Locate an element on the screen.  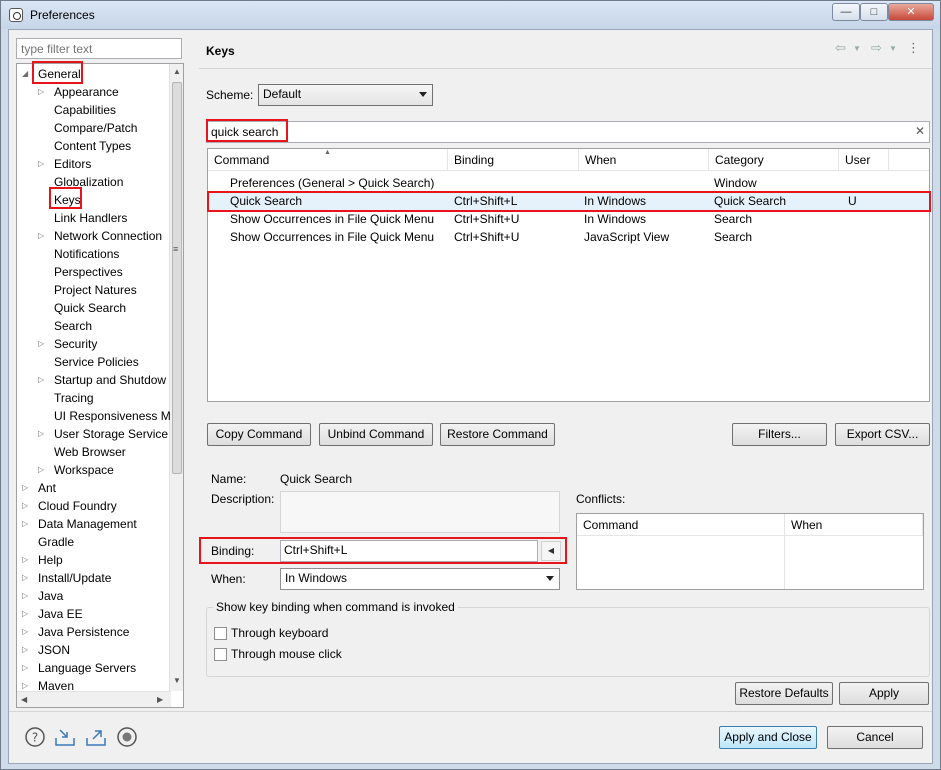
column-user: User is located at coordinates (864, 160).